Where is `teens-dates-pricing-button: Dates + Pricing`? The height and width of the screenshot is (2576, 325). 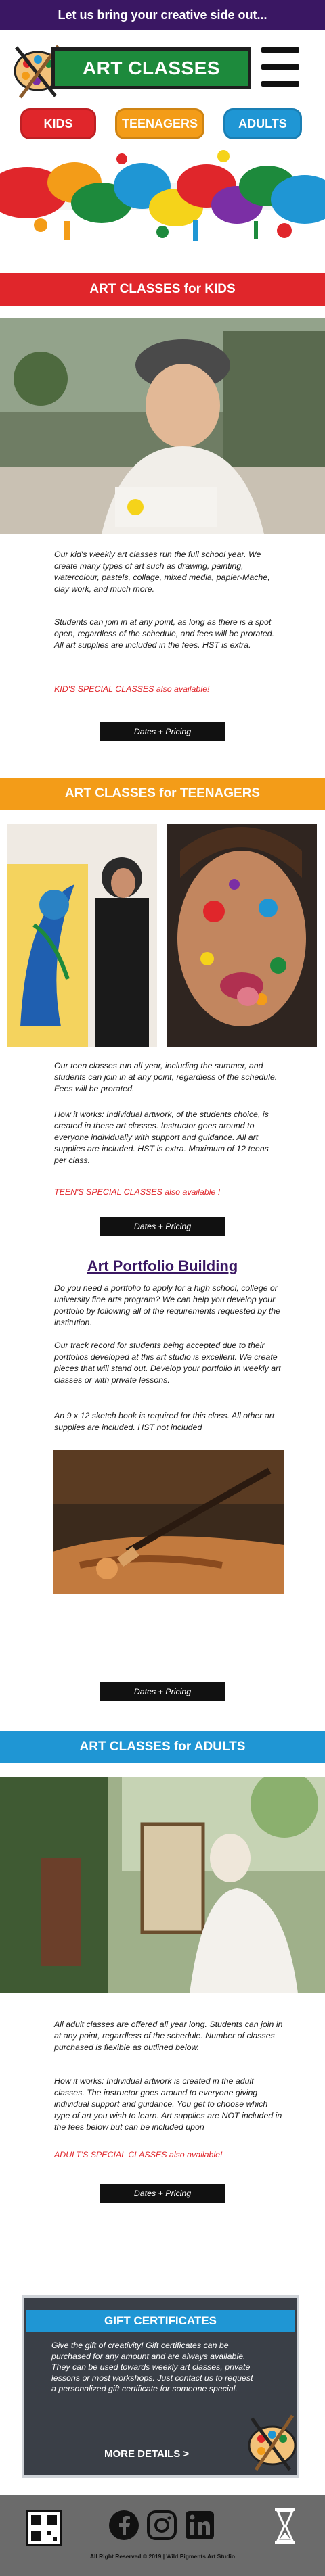
teens-dates-pricing-button: Dates + Pricing is located at coordinates (162, 1226).